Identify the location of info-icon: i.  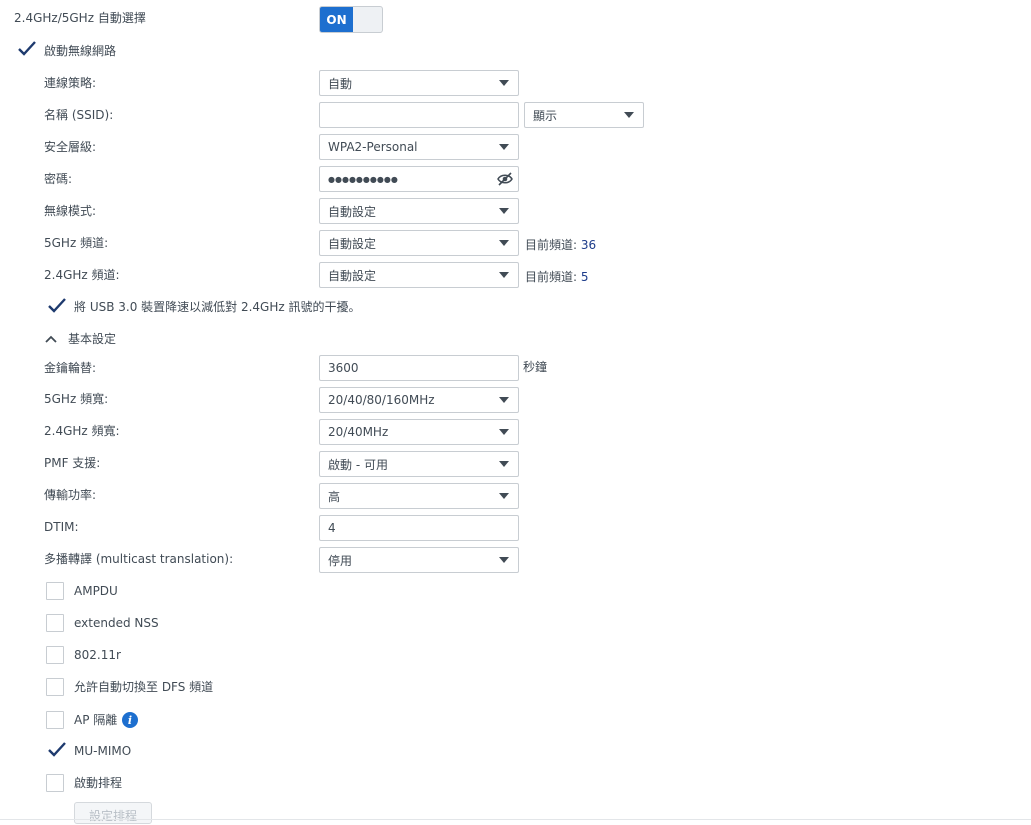
(130, 720).